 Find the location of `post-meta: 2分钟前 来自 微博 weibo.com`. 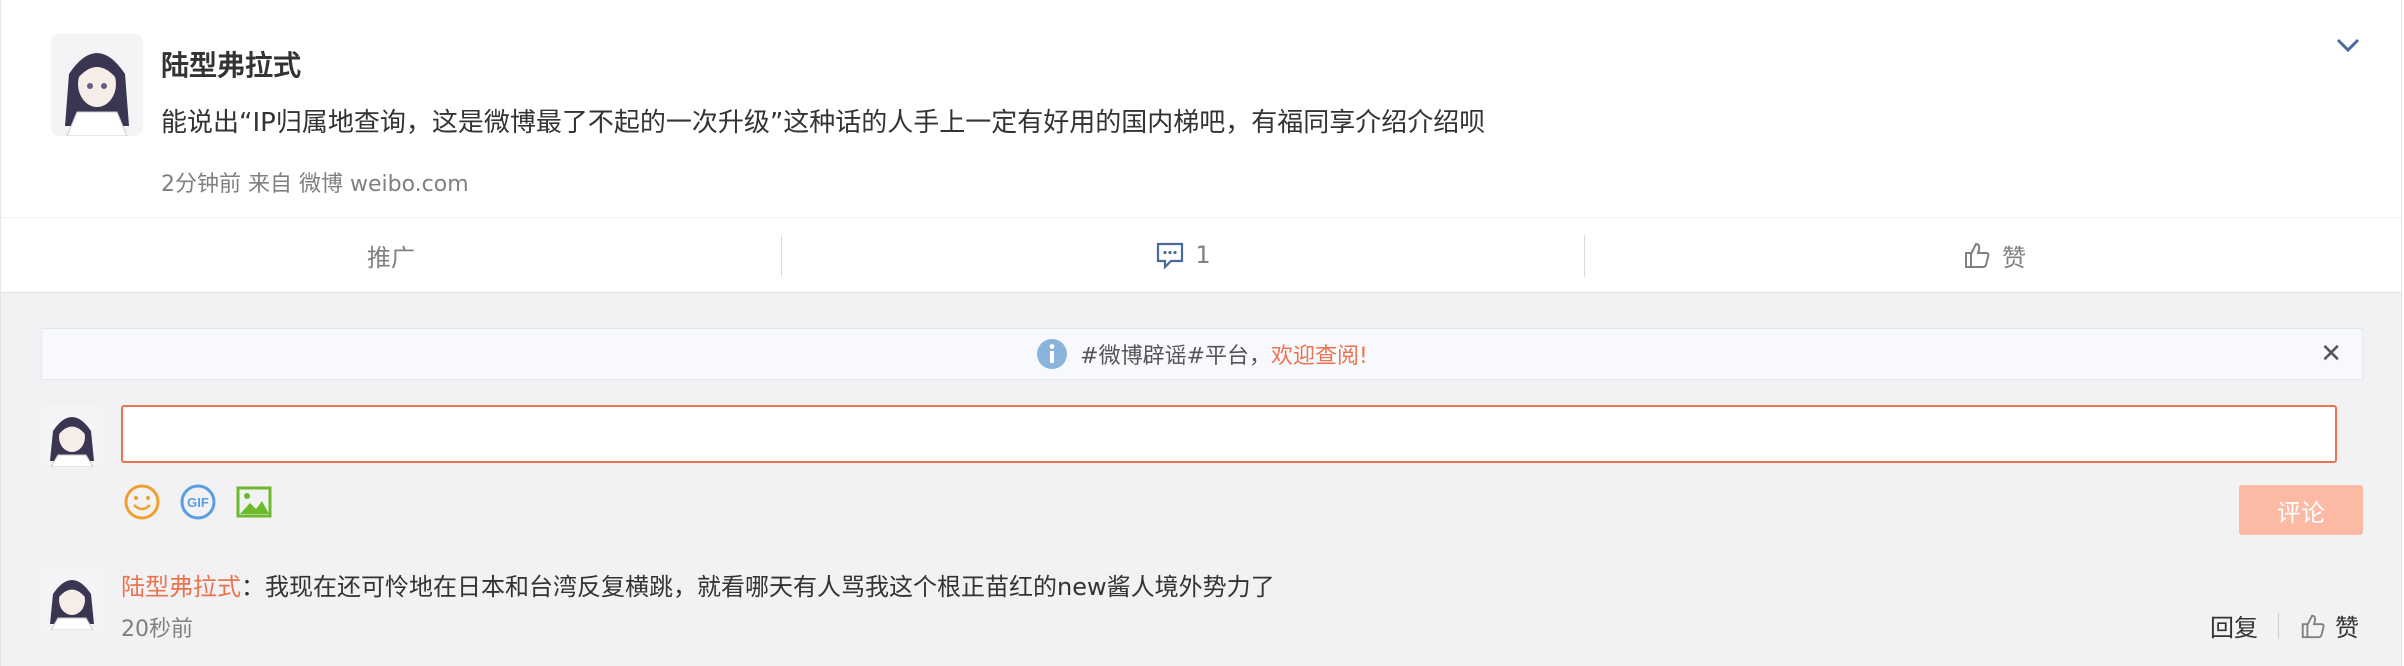

post-meta: 2分钟前 来自 微博 weibo.com is located at coordinates (315, 184).